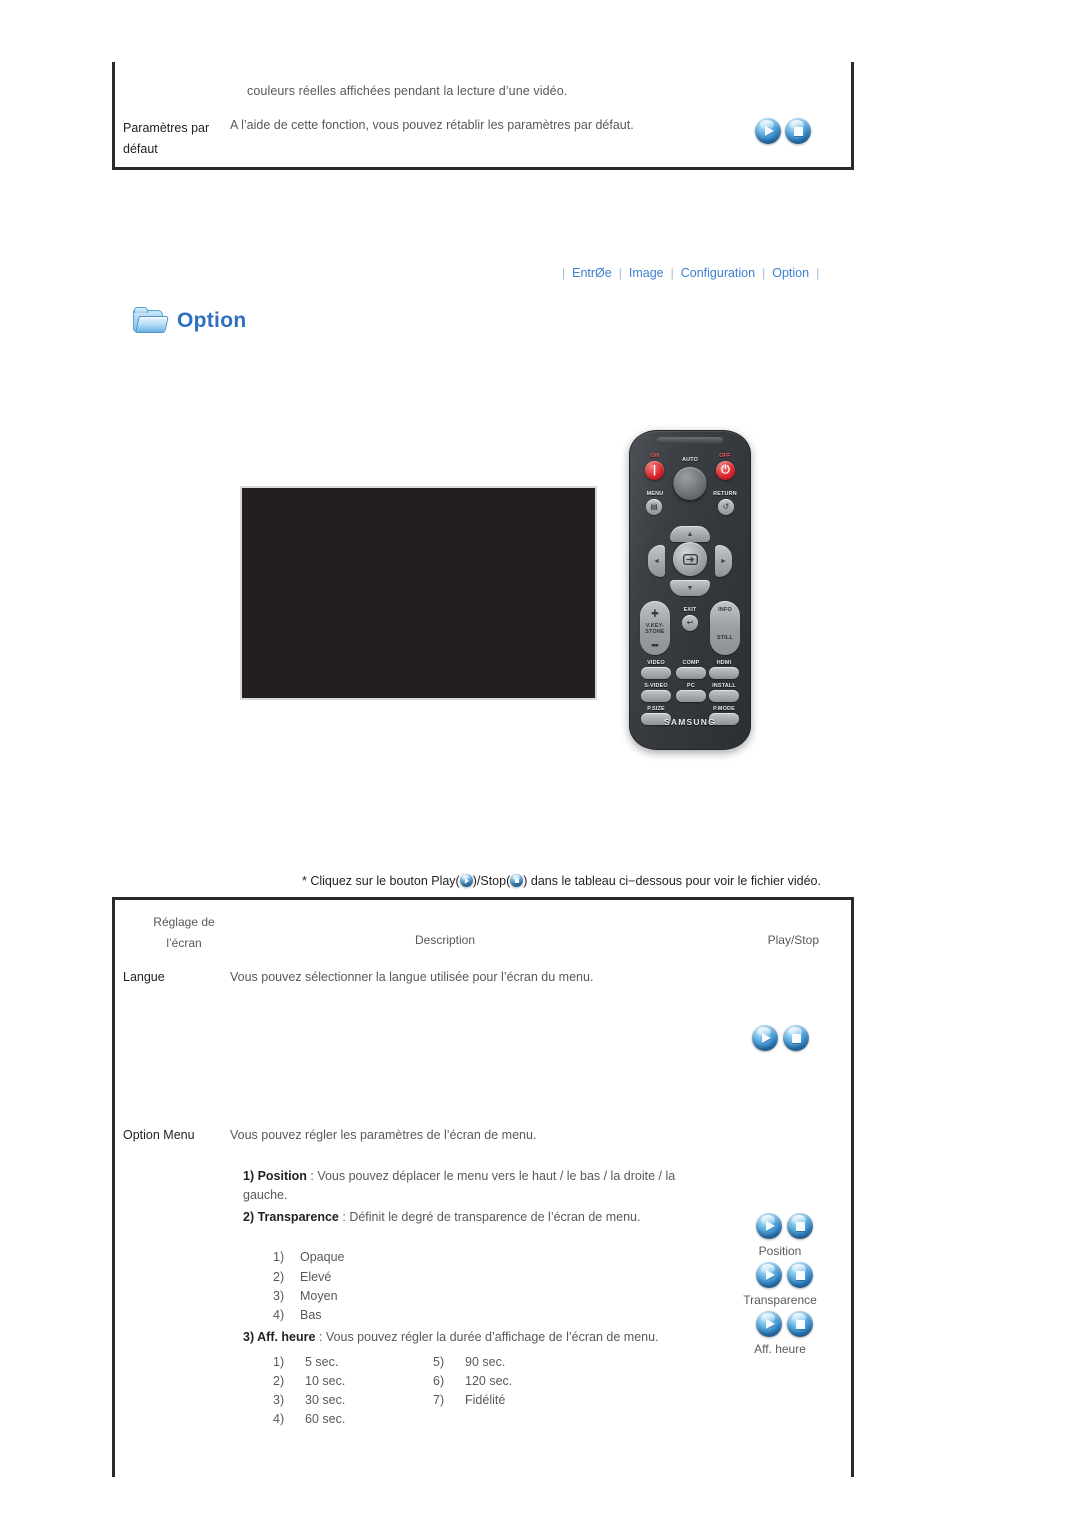 This screenshot has width=1080, height=1528. I want to click on remote-dpad: ▲ ◄ ► ▼, so click(690, 561).